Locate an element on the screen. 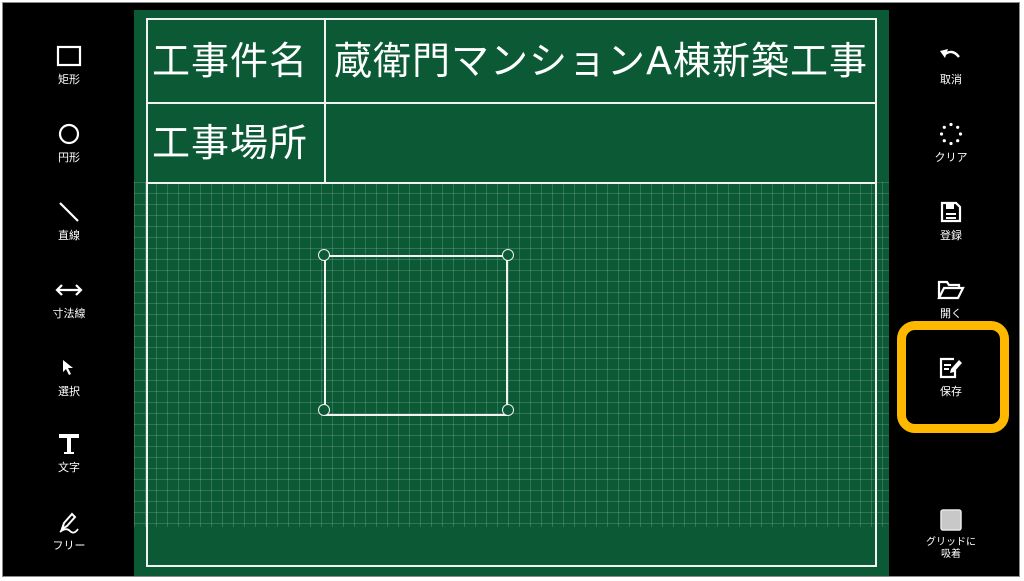 This screenshot has width=1024, height=581. right-toolbar: 取消 クリア 登録 開く 保存 グリッドに 吸着 is located at coordinates (956, 289).